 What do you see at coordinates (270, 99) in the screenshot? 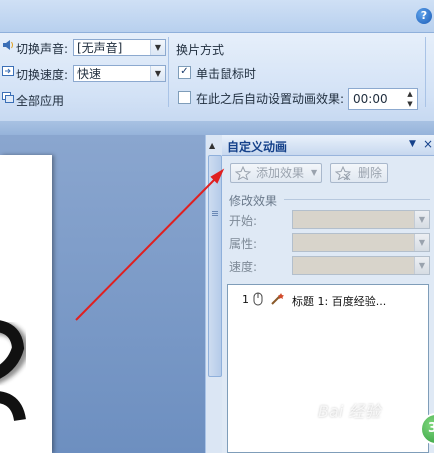
I see `auto-after-label: 在此之后自动设置动画效果:` at bounding box center [270, 99].